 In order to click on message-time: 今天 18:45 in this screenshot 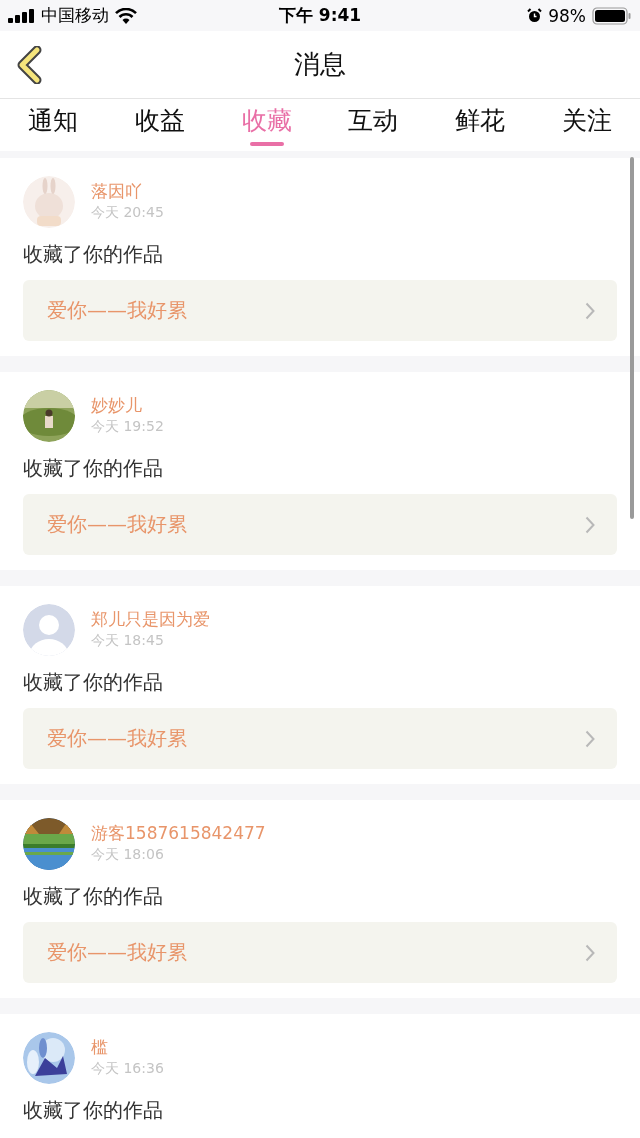, I will do `click(128, 640)`.